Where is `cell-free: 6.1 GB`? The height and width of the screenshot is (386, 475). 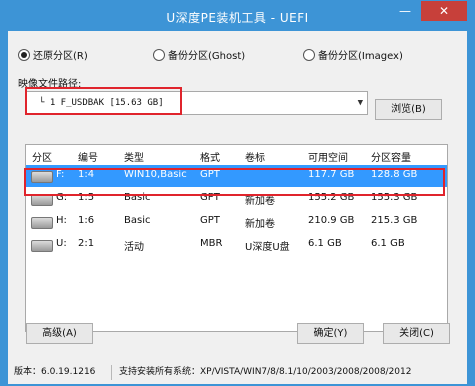 cell-free: 6.1 GB is located at coordinates (325, 243).